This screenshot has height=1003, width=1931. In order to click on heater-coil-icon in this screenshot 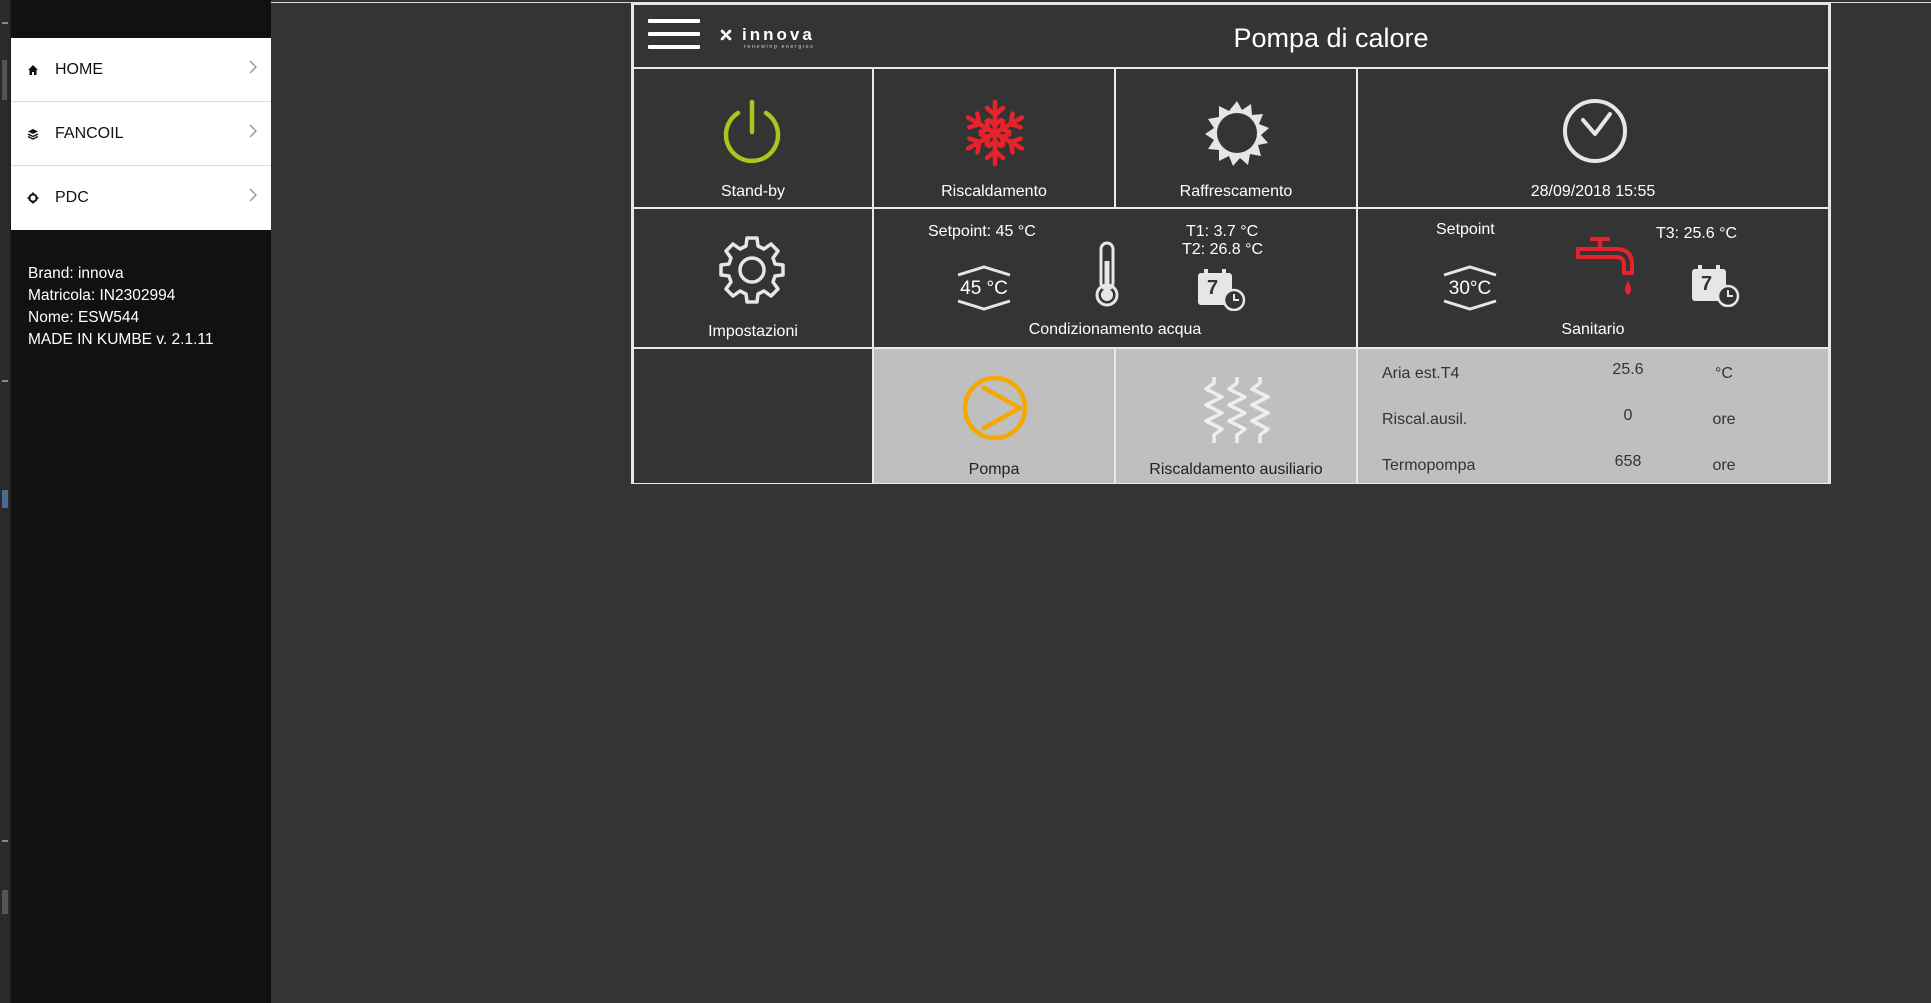, I will do `click(1237, 410)`.